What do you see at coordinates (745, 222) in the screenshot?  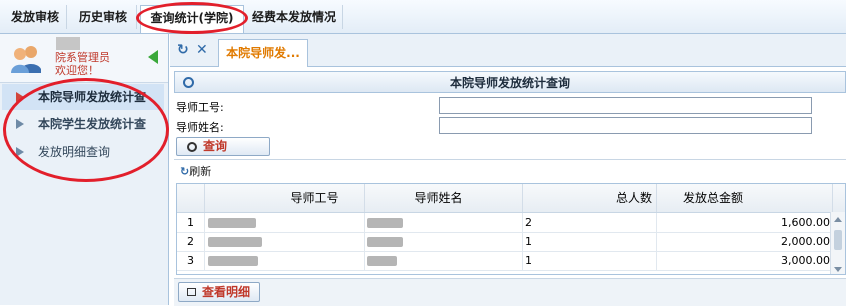 I see `total-amount-cell: 1,600.00` at bounding box center [745, 222].